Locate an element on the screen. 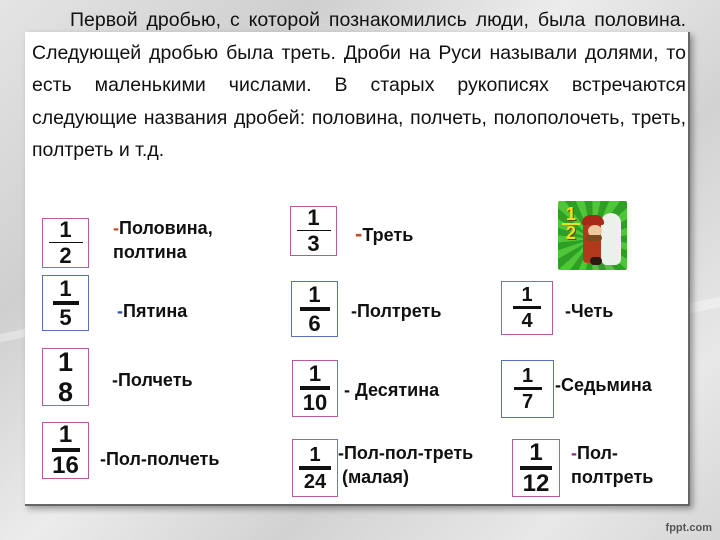 The width and height of the screenshot is (720, 540). denominator: 12 is located at coordinates (536, 483).